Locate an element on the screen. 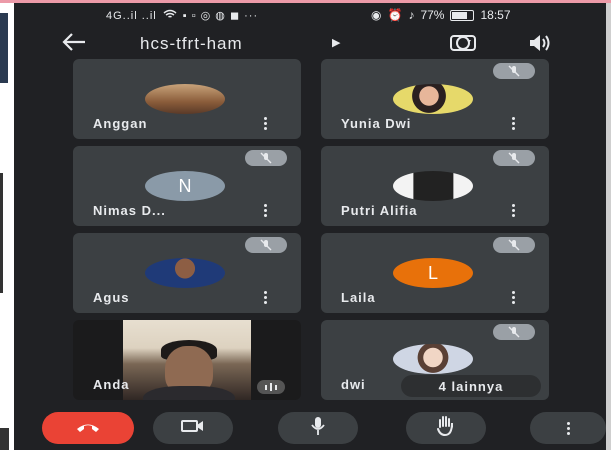 This screenshot has width=611, height=450. mute-bell-icon: ♪ is located at coordinates (411, 15).